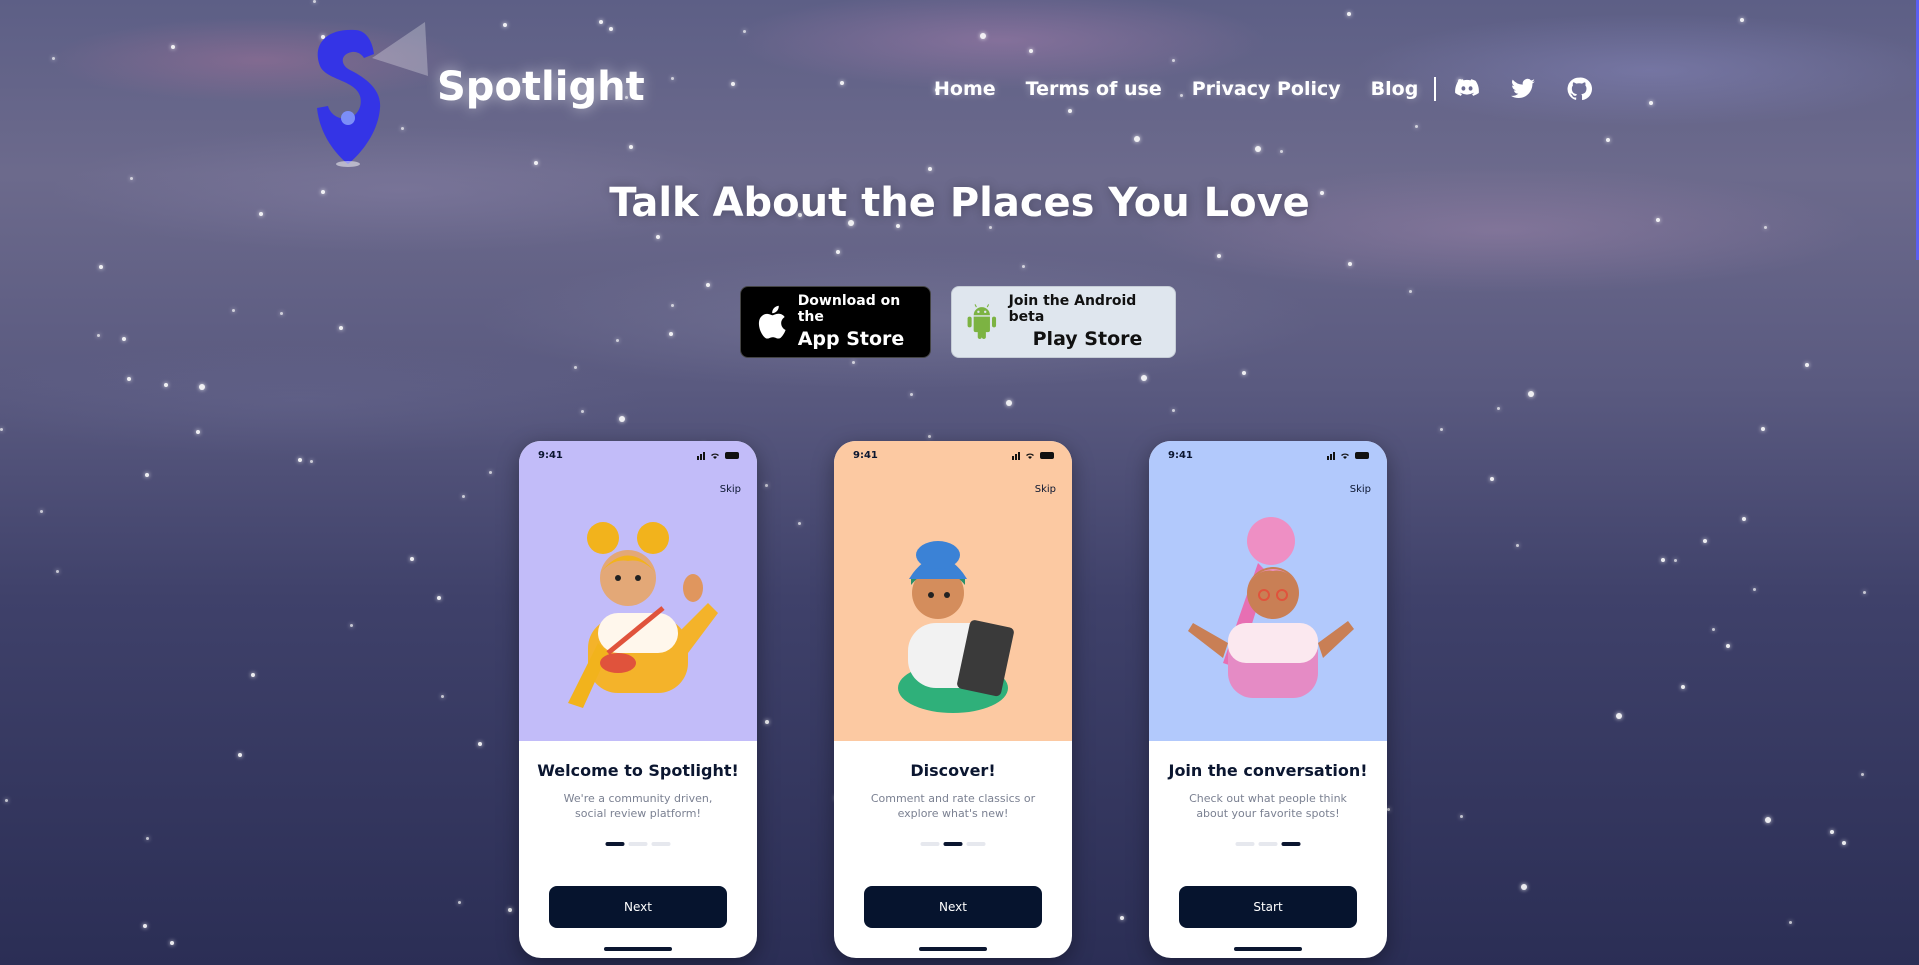  What do you see at coordinates (953, 770) in the screenshot?
I see `onboarding-title: Discover!` at bounding box center [953, 770].